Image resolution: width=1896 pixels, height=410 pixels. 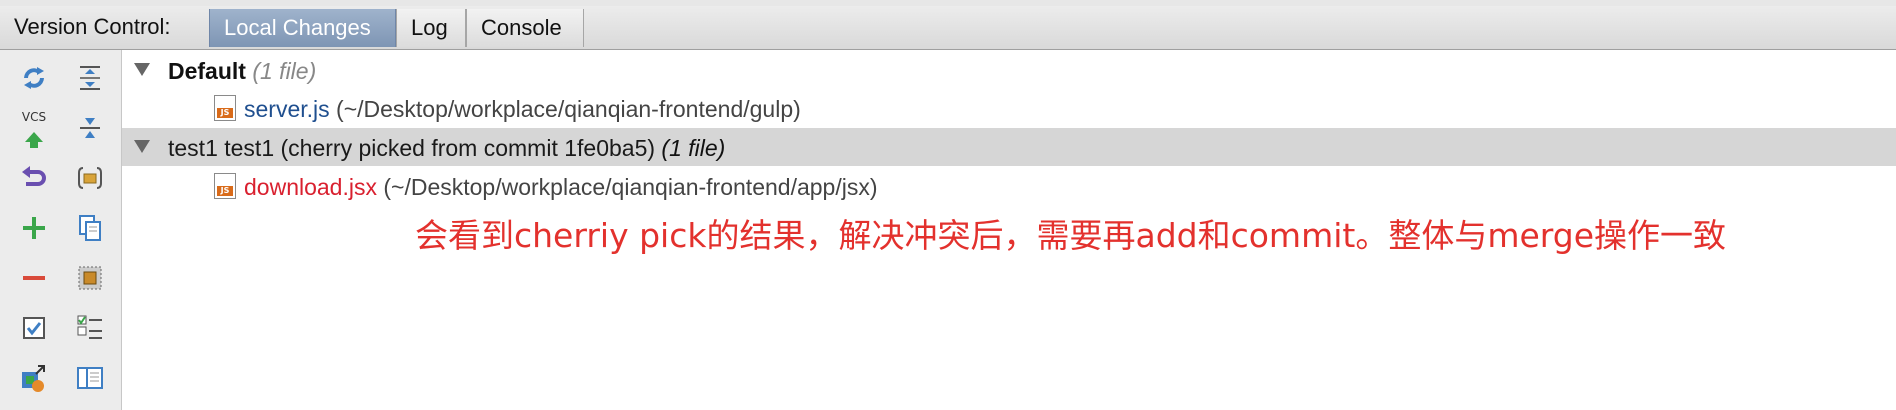 What do you see at coordinates (61, 230) in the screenshot?
I see `changes-toolbar: VCS` at bounding box center [61, 230].